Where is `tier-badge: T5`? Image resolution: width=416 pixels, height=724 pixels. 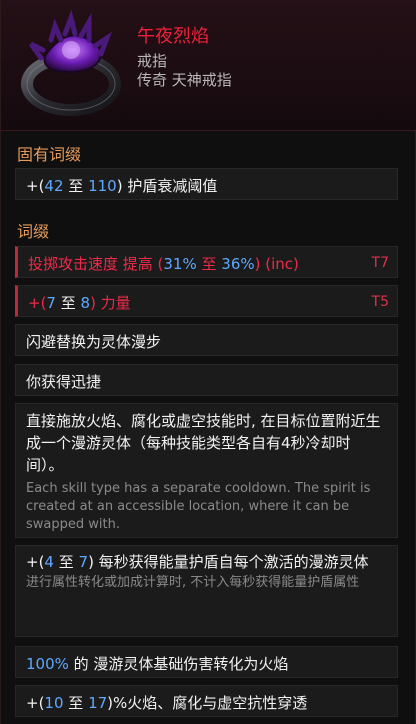
tier-badge: T5 is located at coordinates (380, 302).